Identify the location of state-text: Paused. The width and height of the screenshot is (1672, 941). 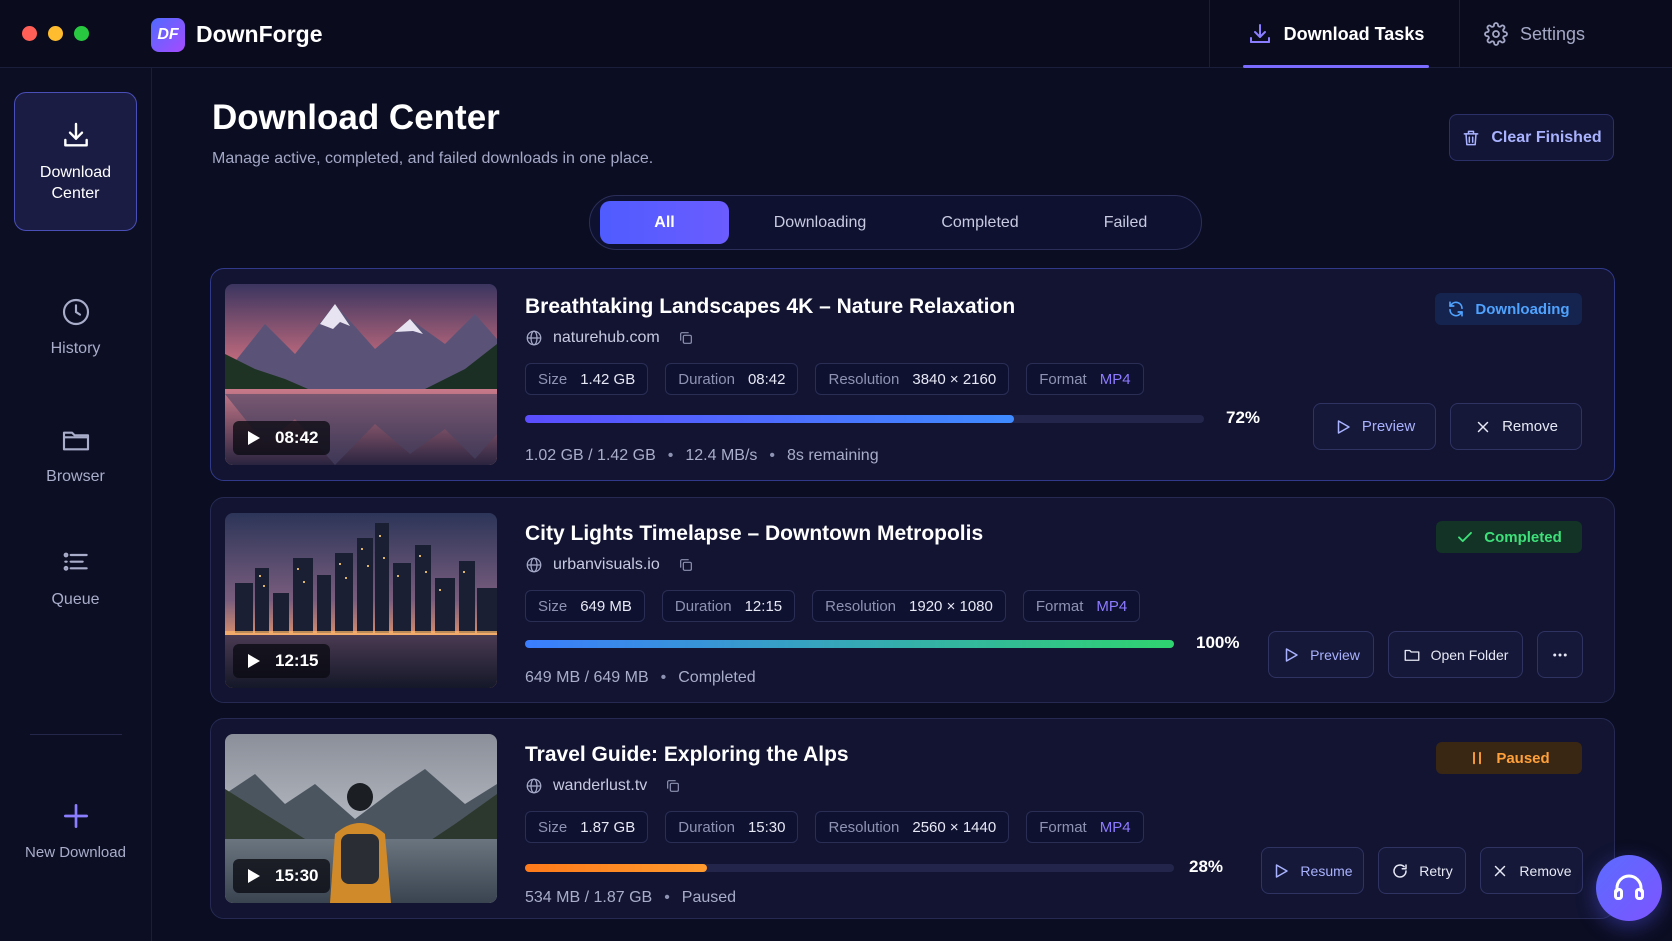
(709, 897).